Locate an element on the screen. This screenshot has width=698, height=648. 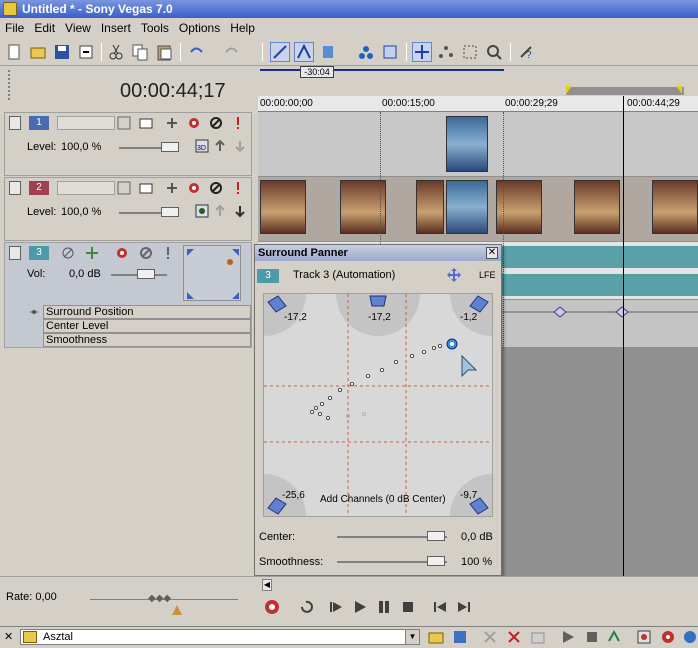
envelope-toggle-icon is located at coordinates (34, 312).